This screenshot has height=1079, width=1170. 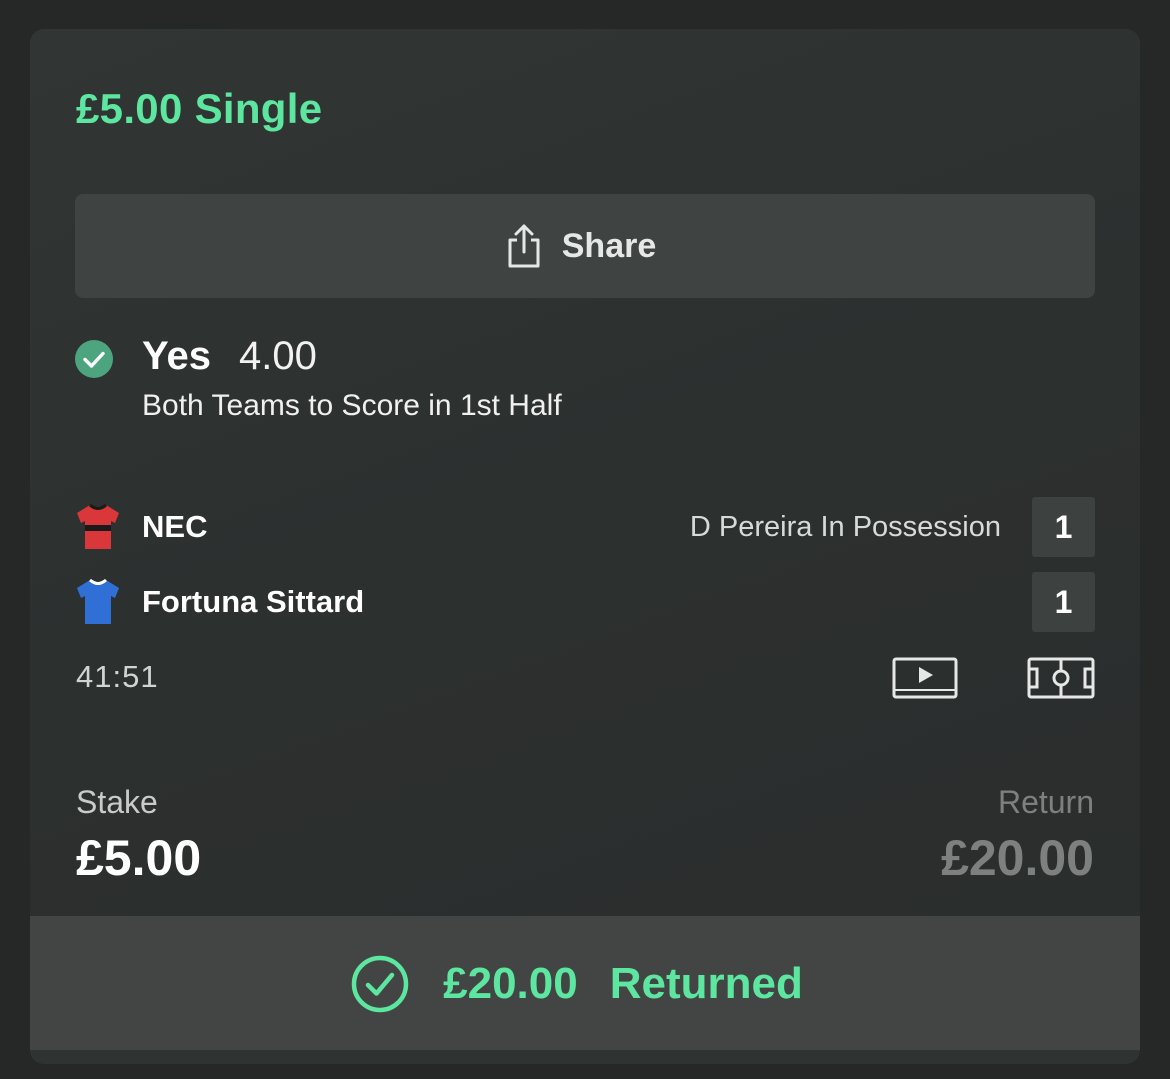 What do you see at coordinates (609, 245) in the screenshot?
I see `share-label: Share` at bounding box center [609, 245].